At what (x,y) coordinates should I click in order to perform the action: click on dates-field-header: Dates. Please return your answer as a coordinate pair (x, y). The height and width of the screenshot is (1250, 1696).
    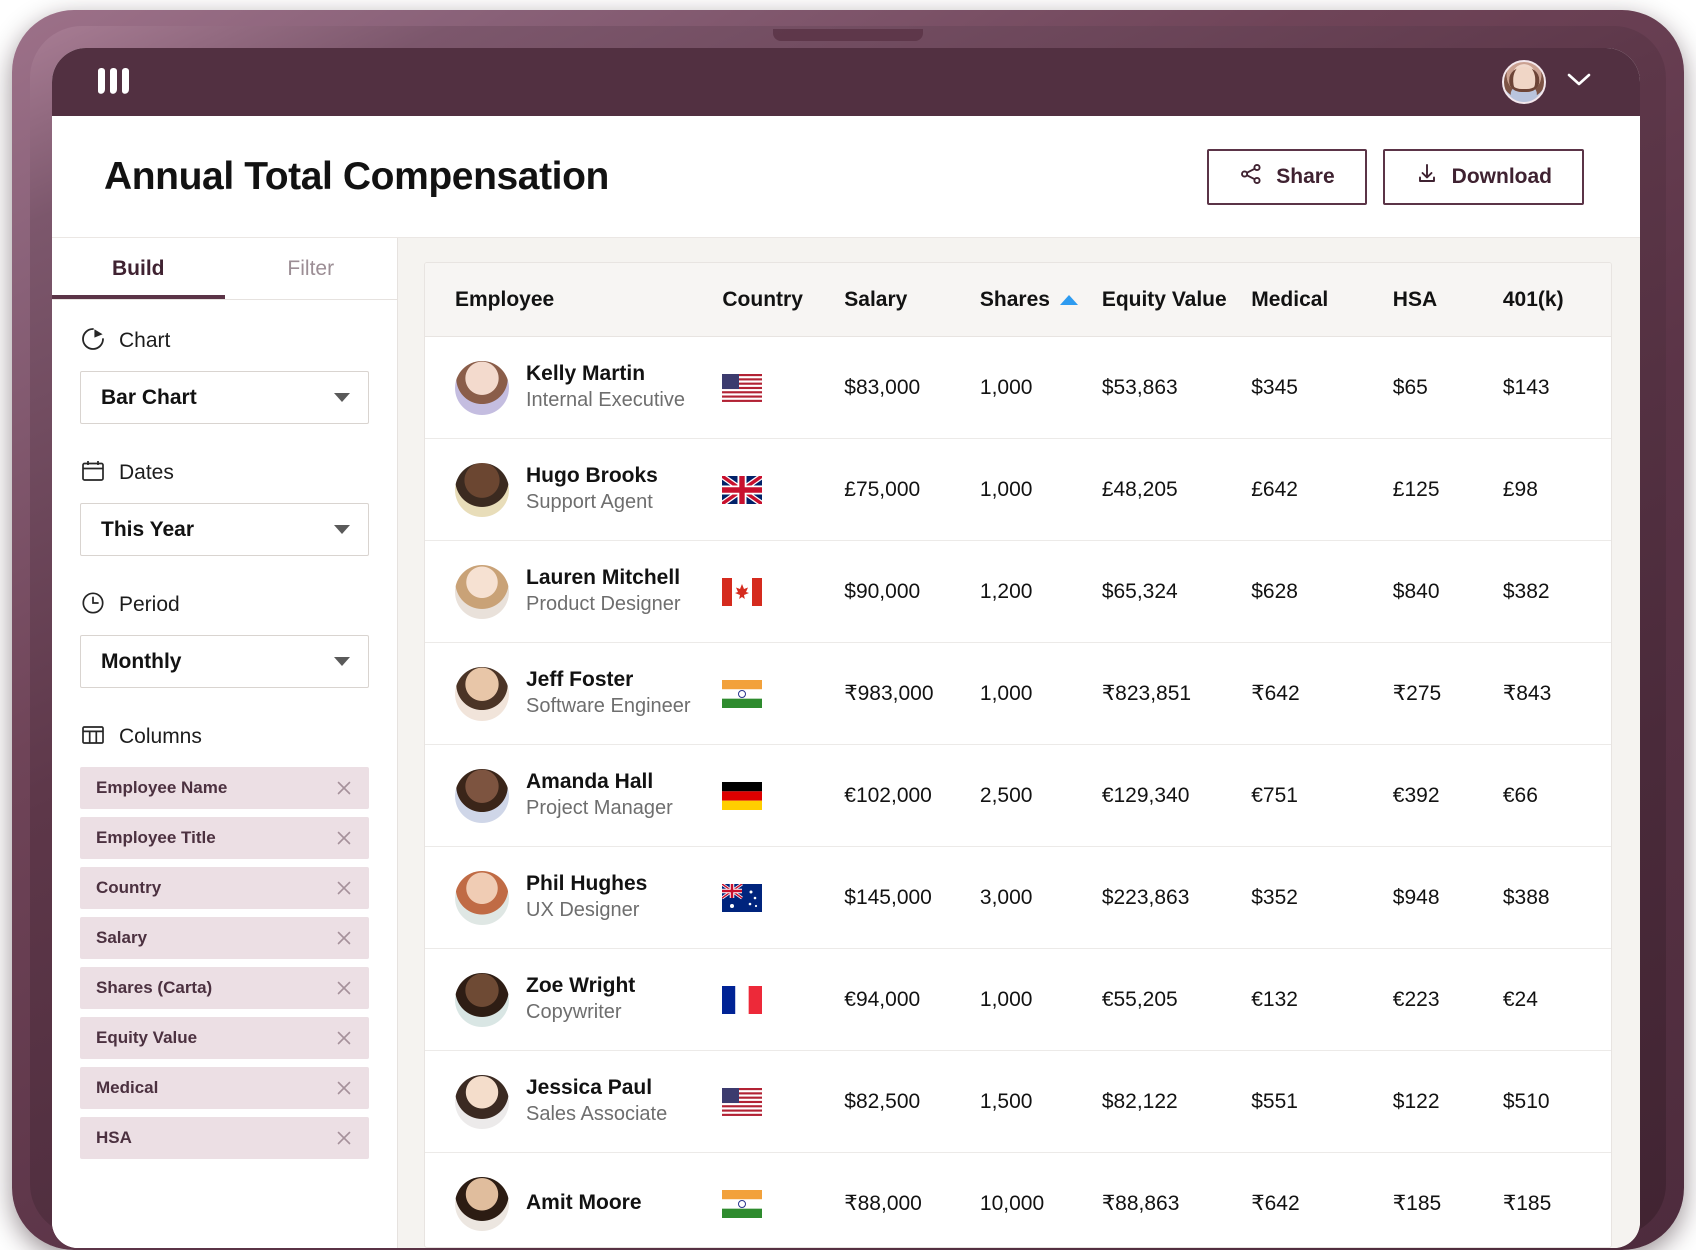
    Looking at the image, I should click on (224, 473).